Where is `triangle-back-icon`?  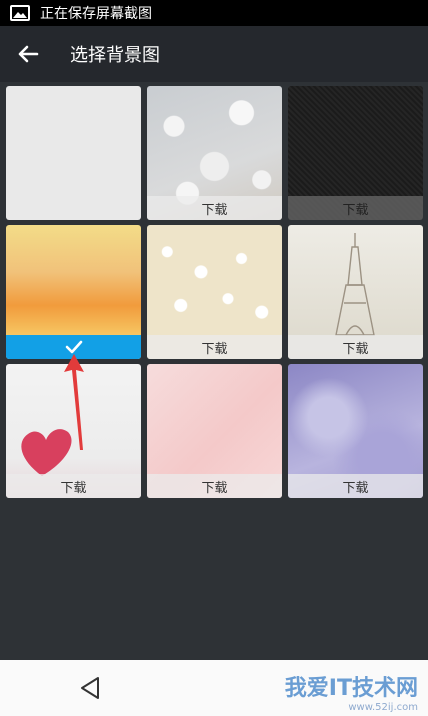
triangle-back-icon is located at coordinates (90, 688).